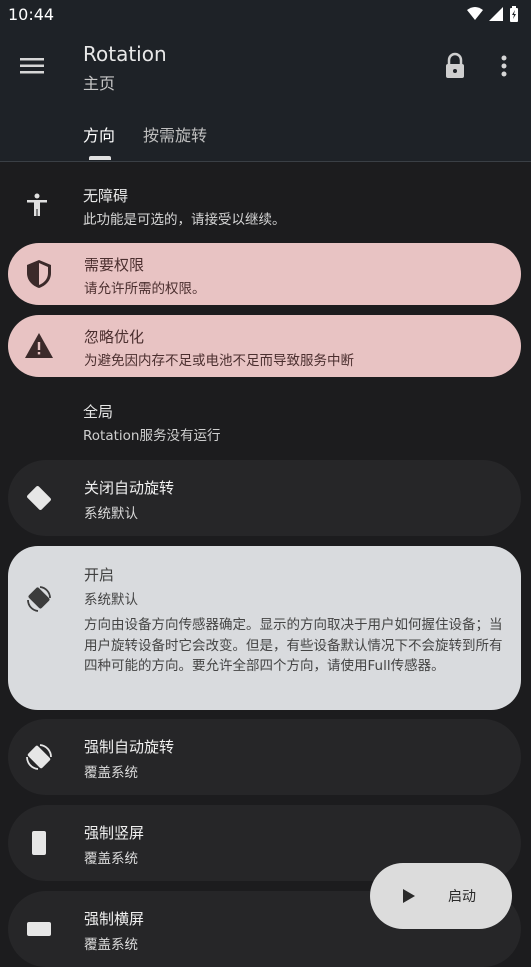 This screenshot has width=531, height=967. What do you see at coordinates (39, 498) in the screenshot?
I see `rotation-lock-icon` at bounding box center [39, 498].